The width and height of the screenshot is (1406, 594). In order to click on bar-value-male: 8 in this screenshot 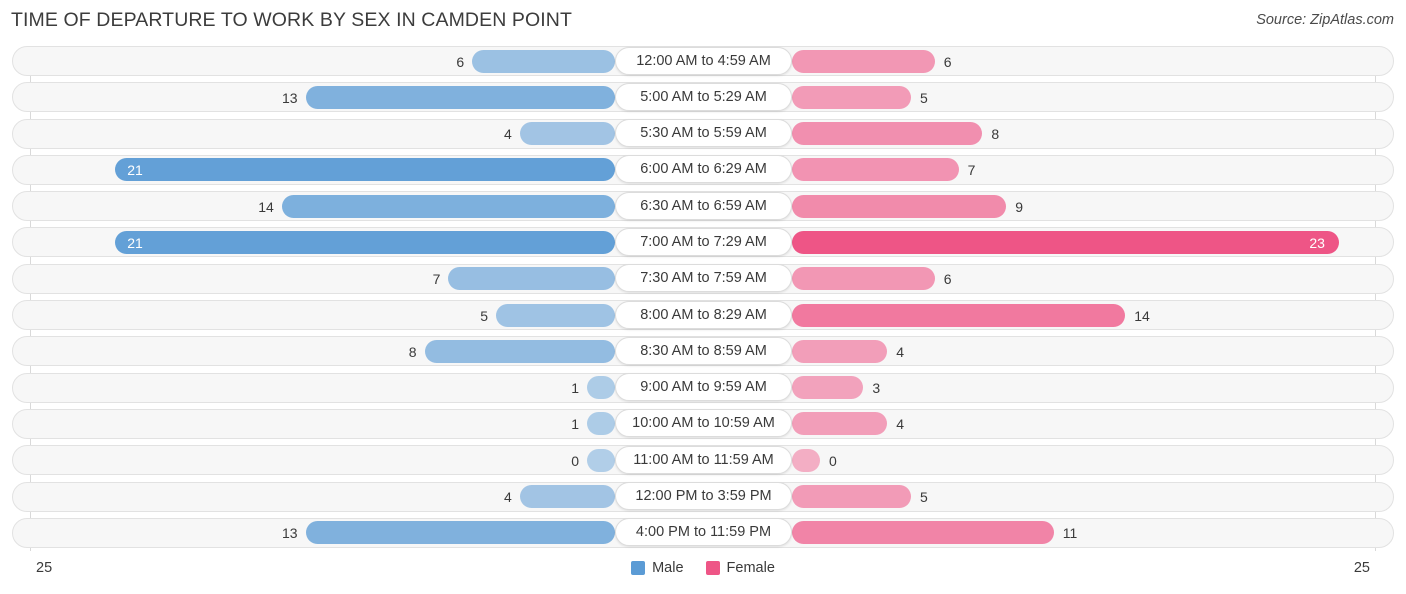, I will do `click(412, 351)`.